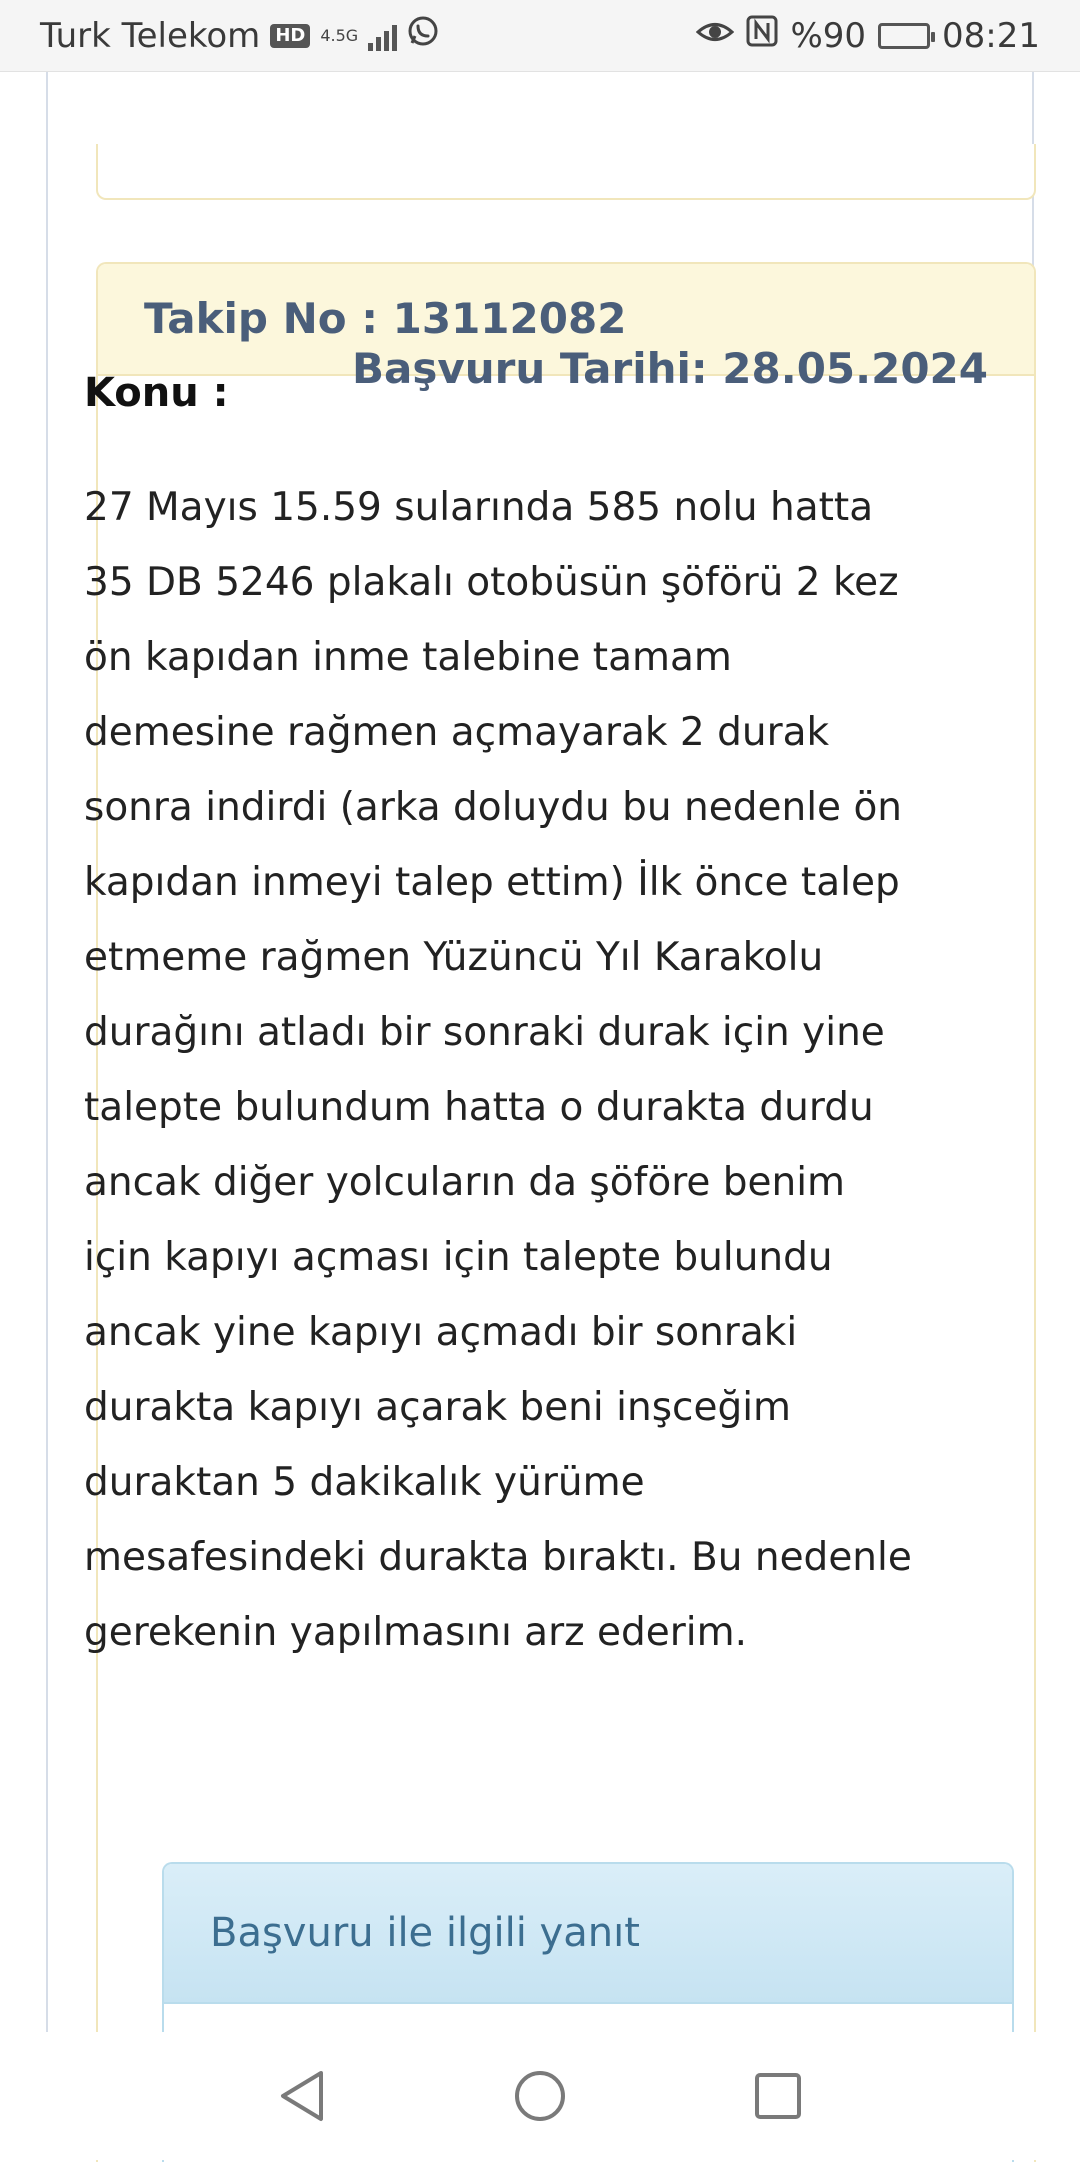 Image resolution: width=1080 pixels, height=2162 pixels. I want to click on navigation-bar, so click(540, 2096).